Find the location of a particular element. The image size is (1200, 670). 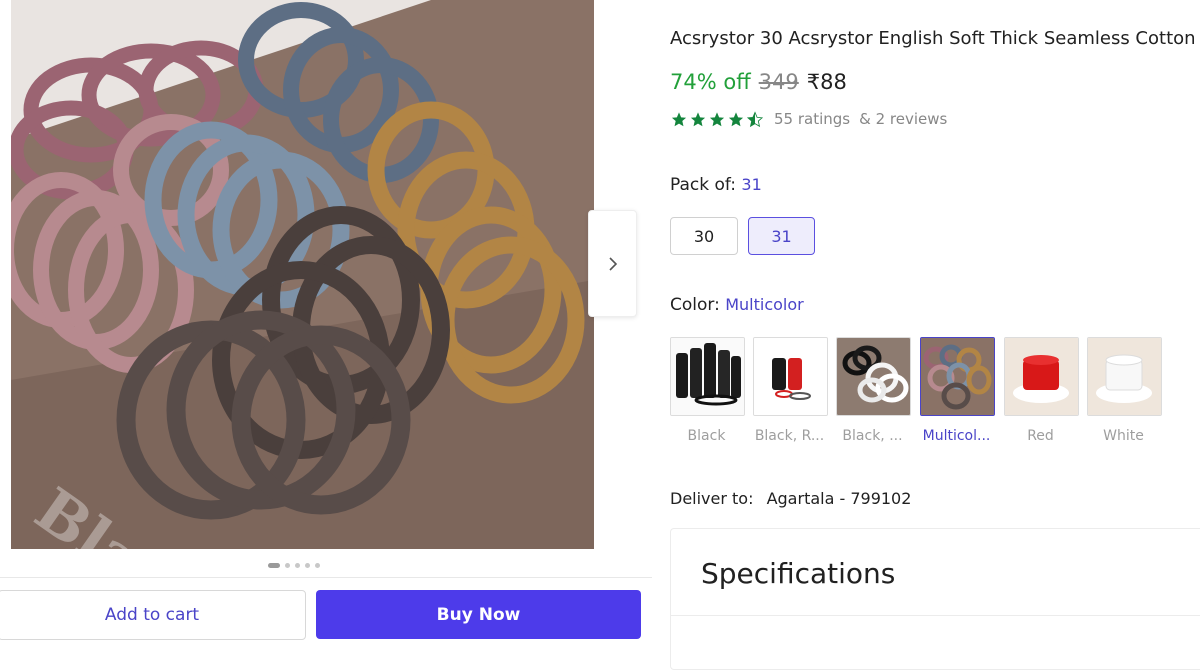

black-hair-ties-thumbnail is located at coordinates (707, 376).